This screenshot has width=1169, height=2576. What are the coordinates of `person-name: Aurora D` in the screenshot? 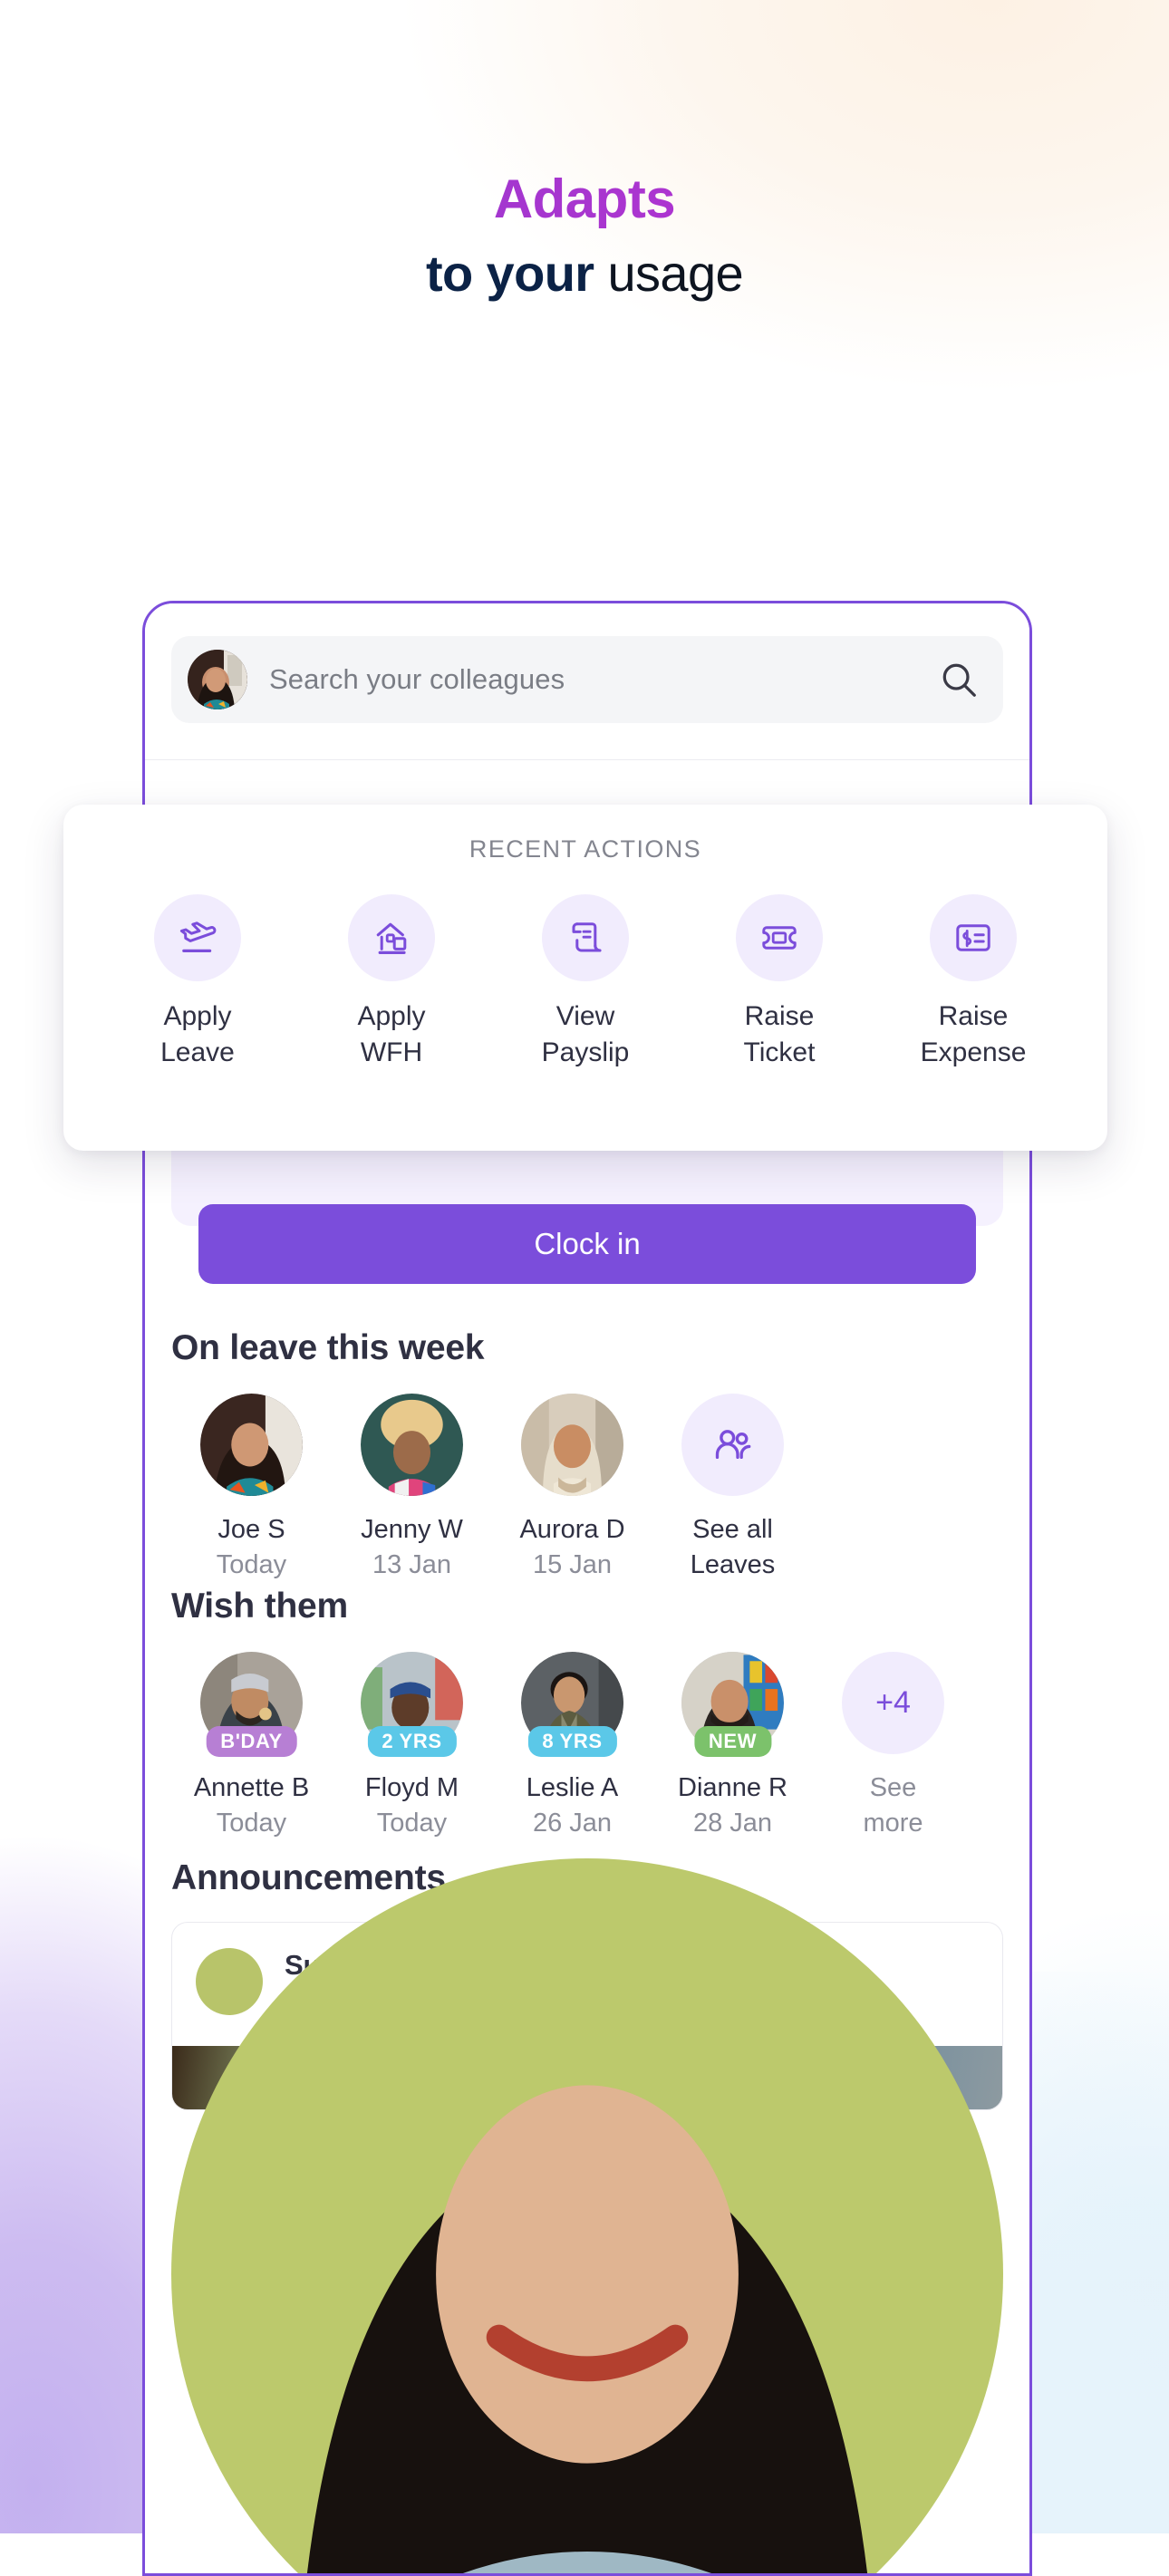 It's located at (572, 1529).